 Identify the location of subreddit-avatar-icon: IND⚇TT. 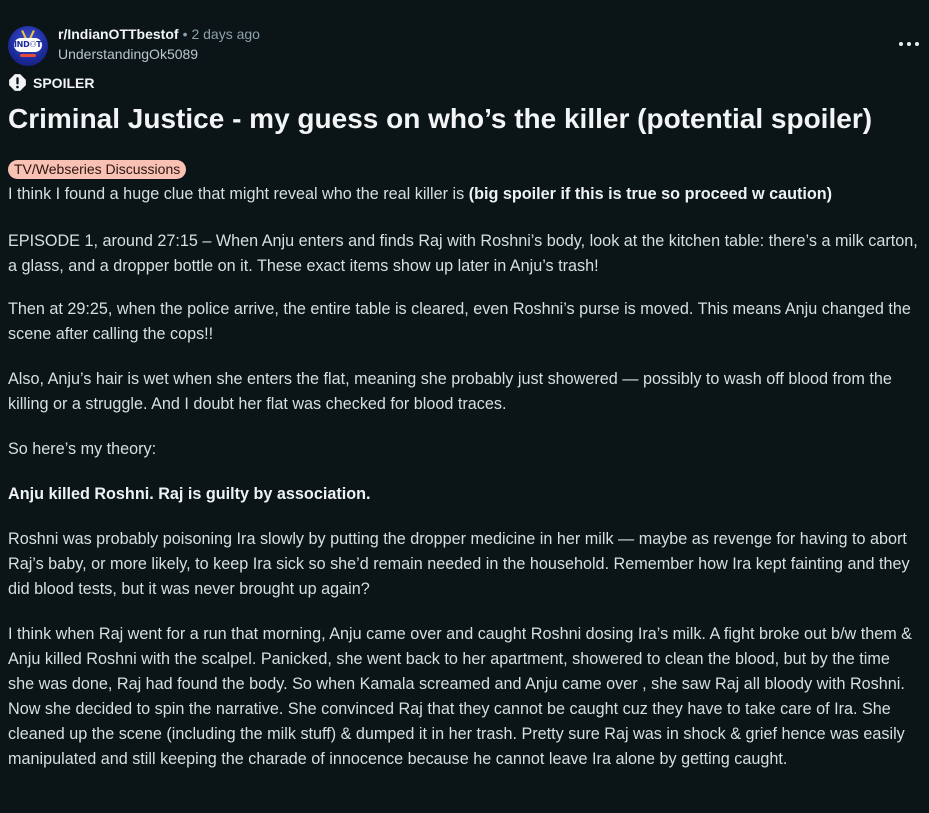
(28, 46).